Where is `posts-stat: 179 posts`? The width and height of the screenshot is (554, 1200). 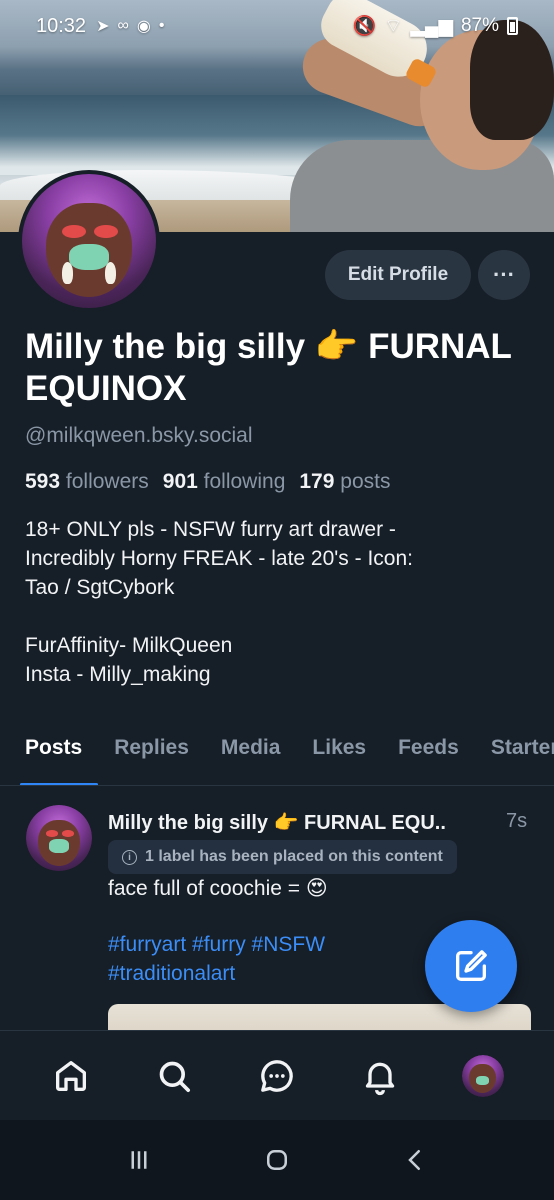
posts-stat: 179 posts is located at coordinates (344, 482).